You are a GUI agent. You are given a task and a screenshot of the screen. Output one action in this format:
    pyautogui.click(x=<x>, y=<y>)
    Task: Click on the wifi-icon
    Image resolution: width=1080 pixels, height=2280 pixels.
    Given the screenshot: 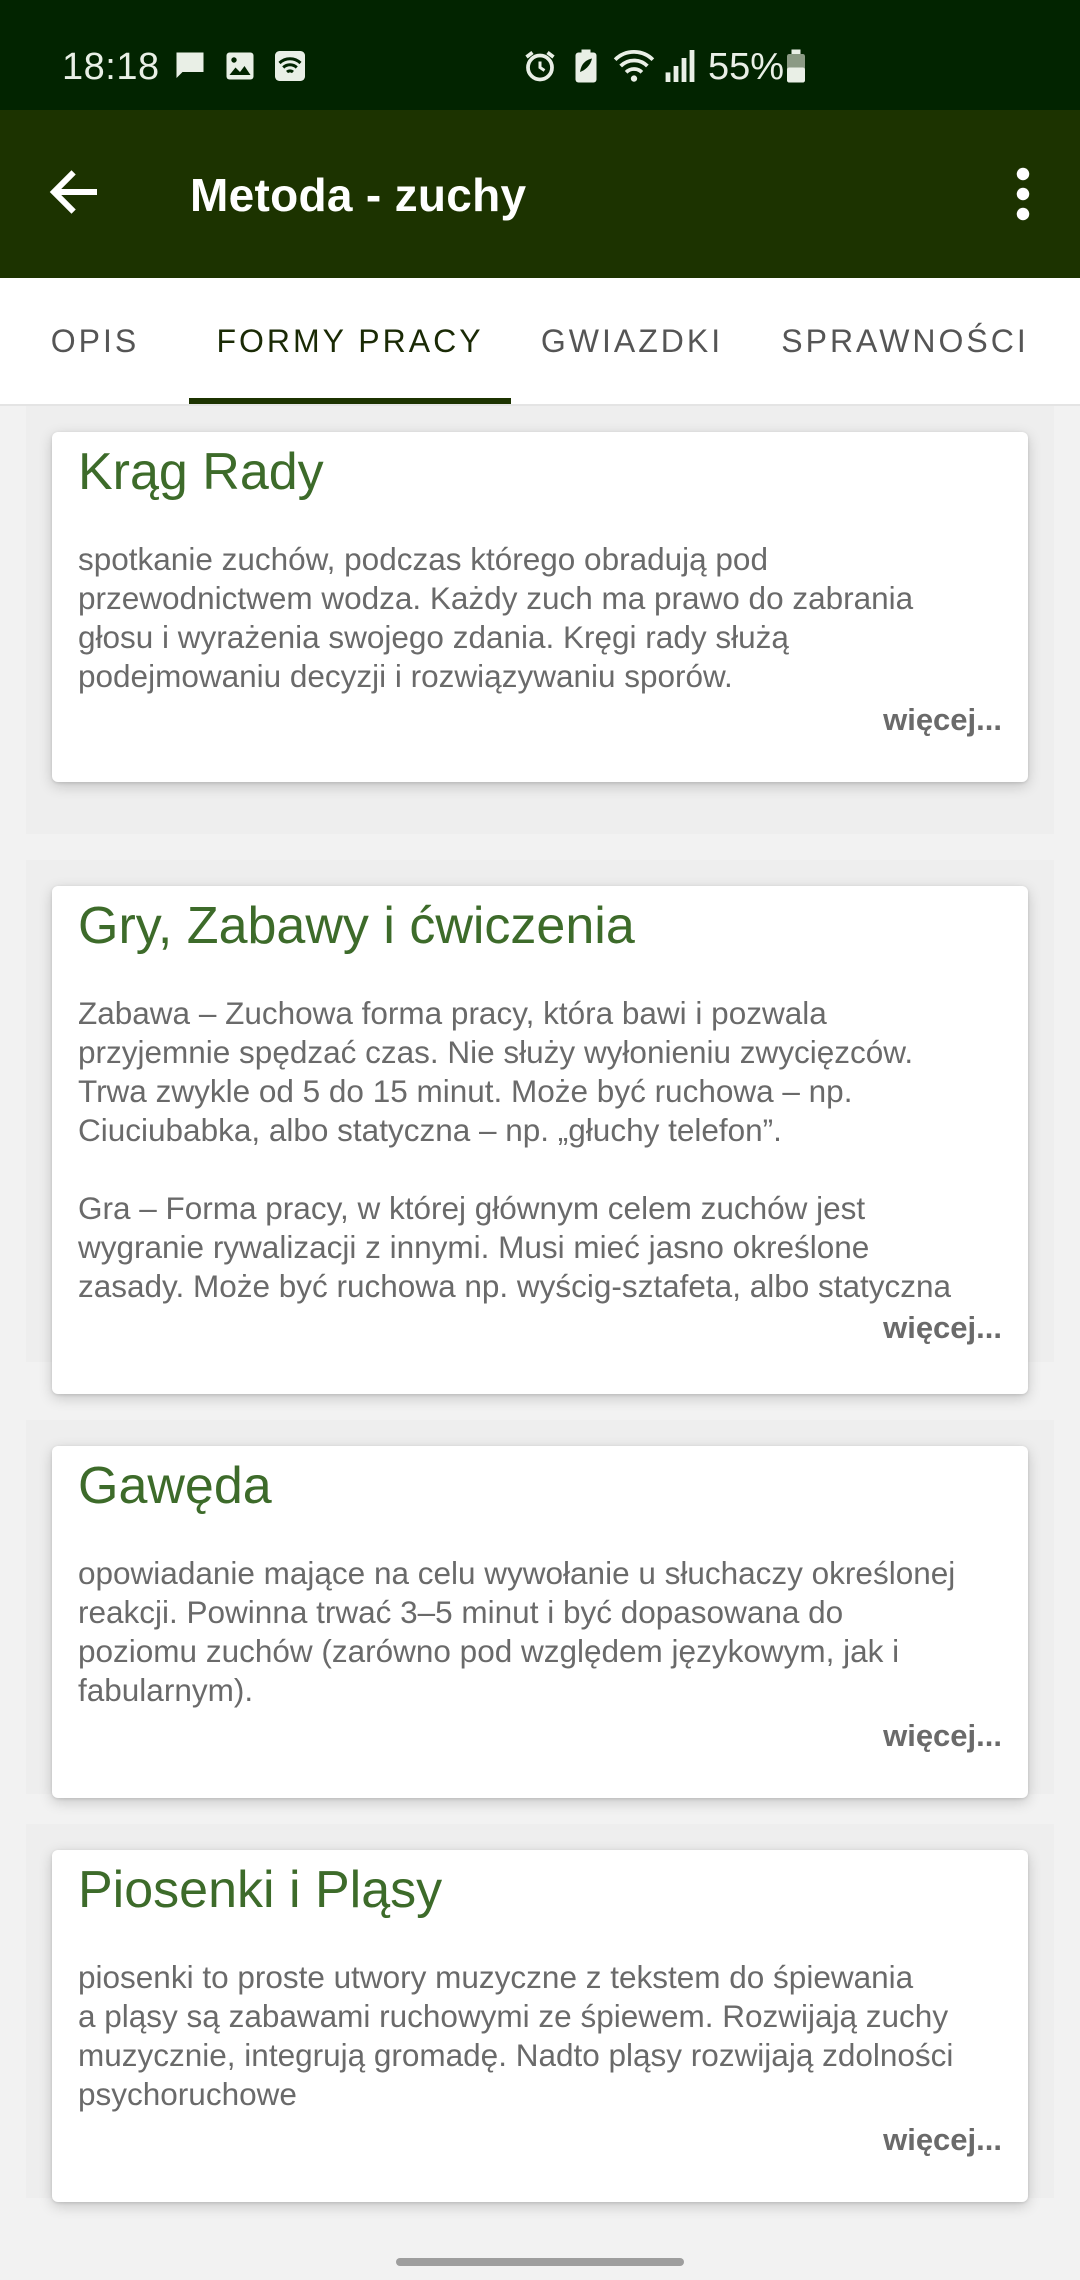 What is the action you would take?
    pyautogui.click(x=634, y=66)
    